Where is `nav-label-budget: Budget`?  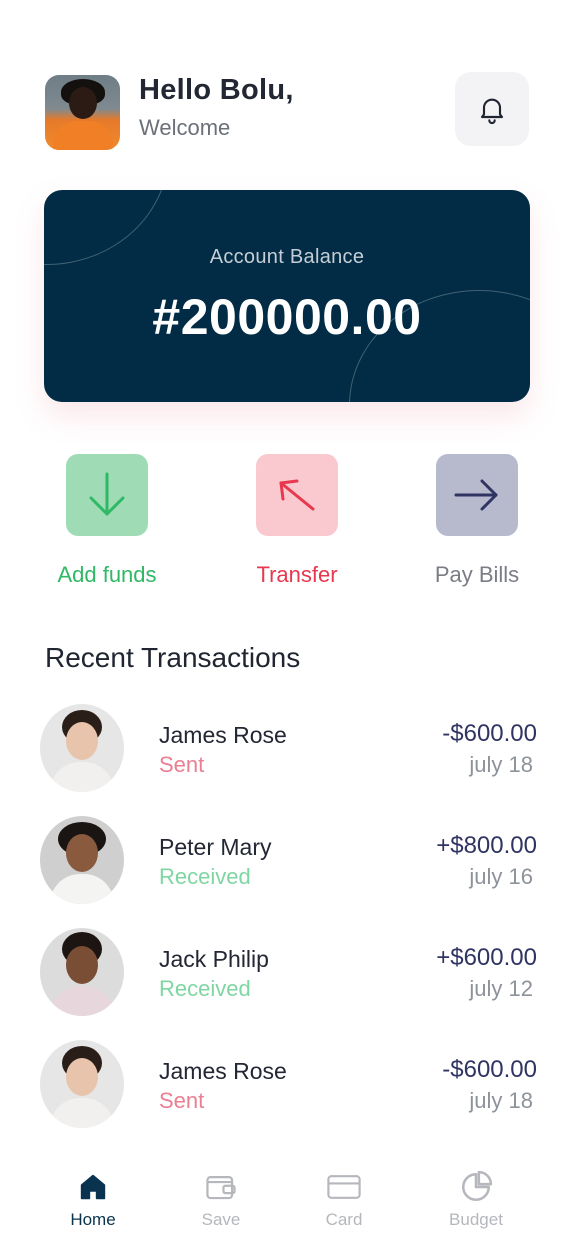 nav-label-budget: Budget is located at coordinates (476, 1219).